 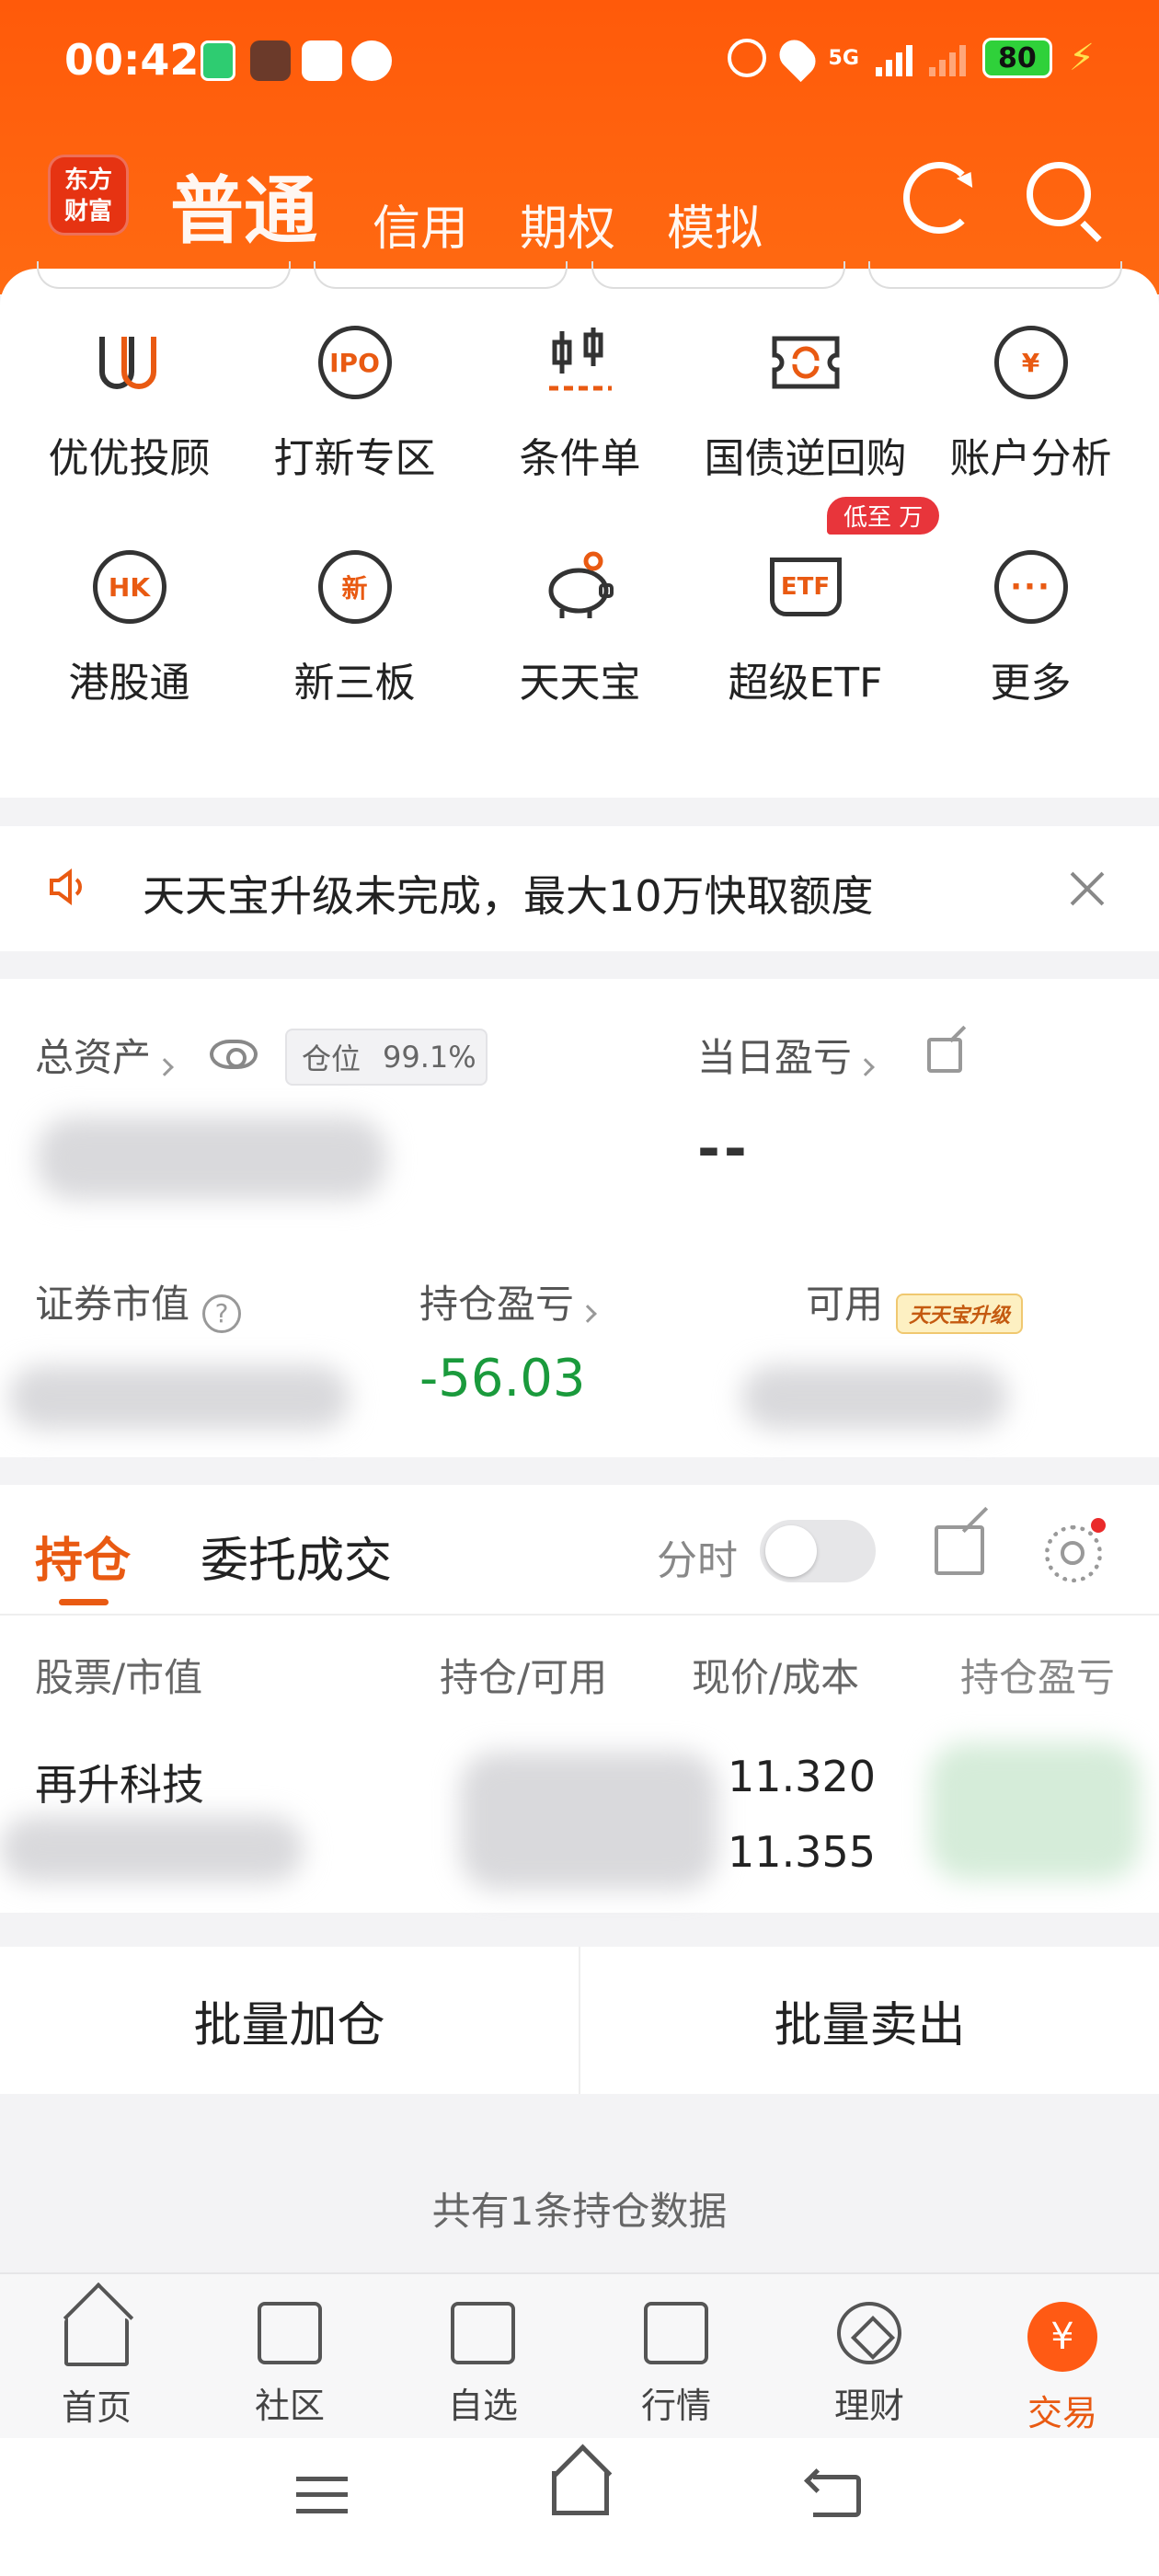 I want to click on status-right: 5G 80 ⚡, so click(x=911, y=58).